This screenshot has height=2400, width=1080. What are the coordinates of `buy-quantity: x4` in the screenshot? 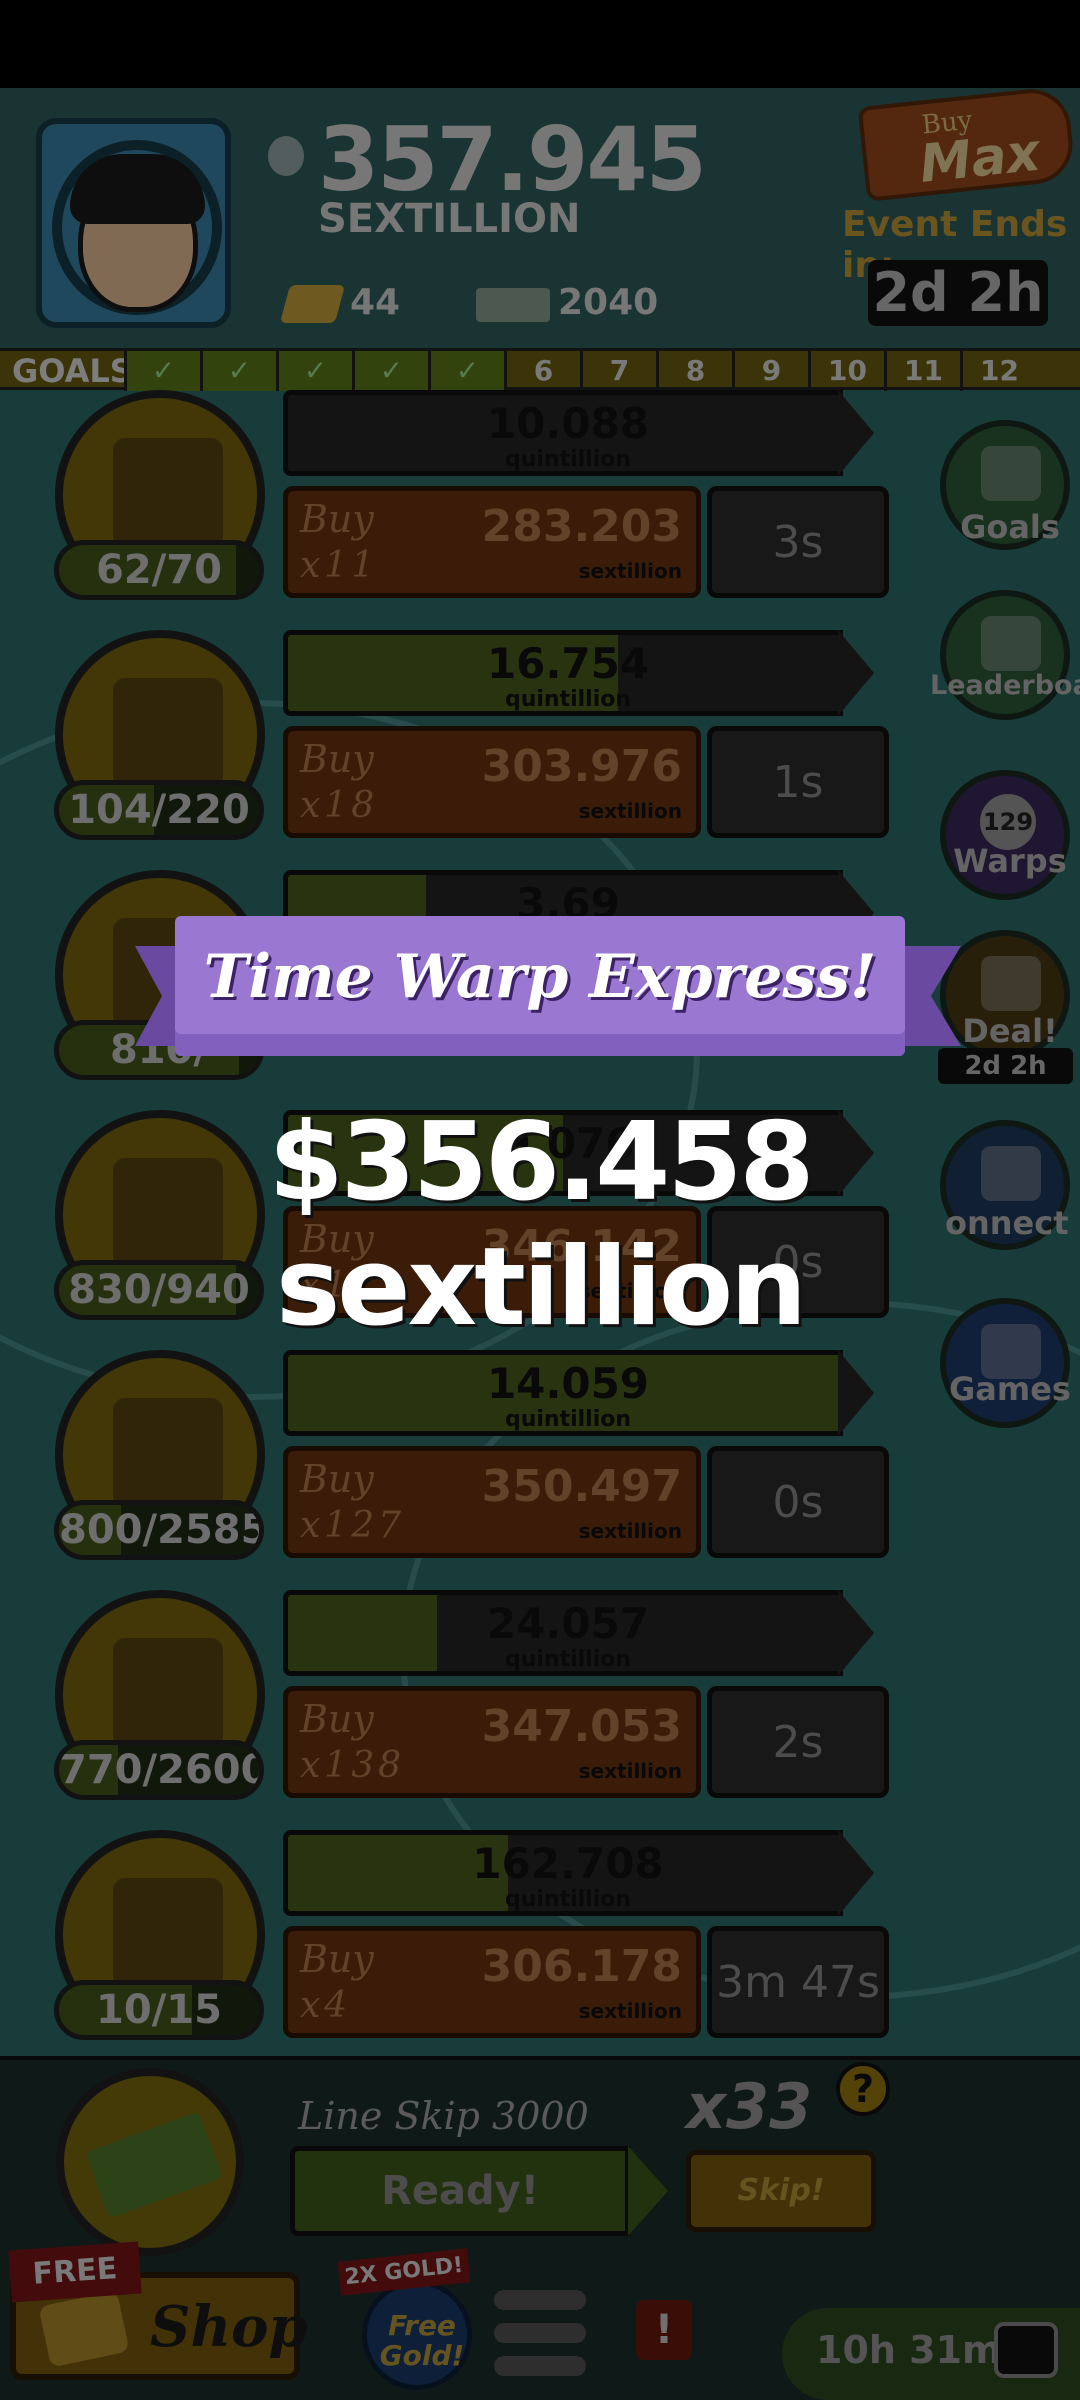 It's located at (326, 2005).